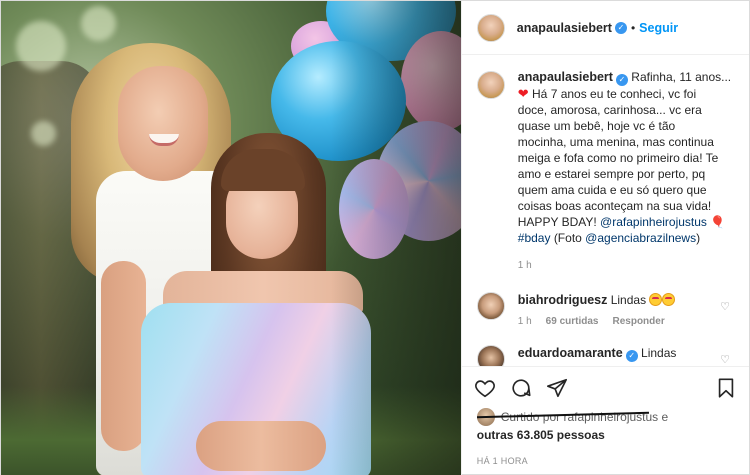  What do you see at coordinates (605, 462) in the screenshot?
I see `post-timestamp: HÁ 1 HORA` at bounding box center [605, 462].